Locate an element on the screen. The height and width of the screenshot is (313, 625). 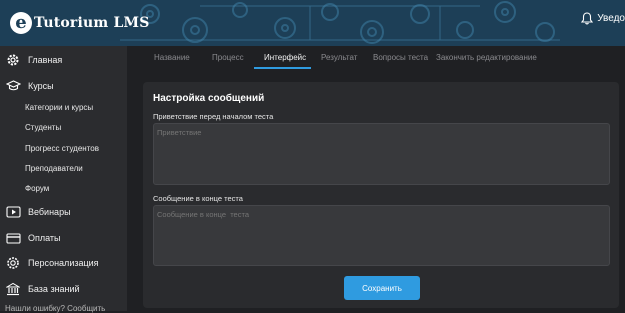
save-button: Сохранить is located at coordinates (382, 288).